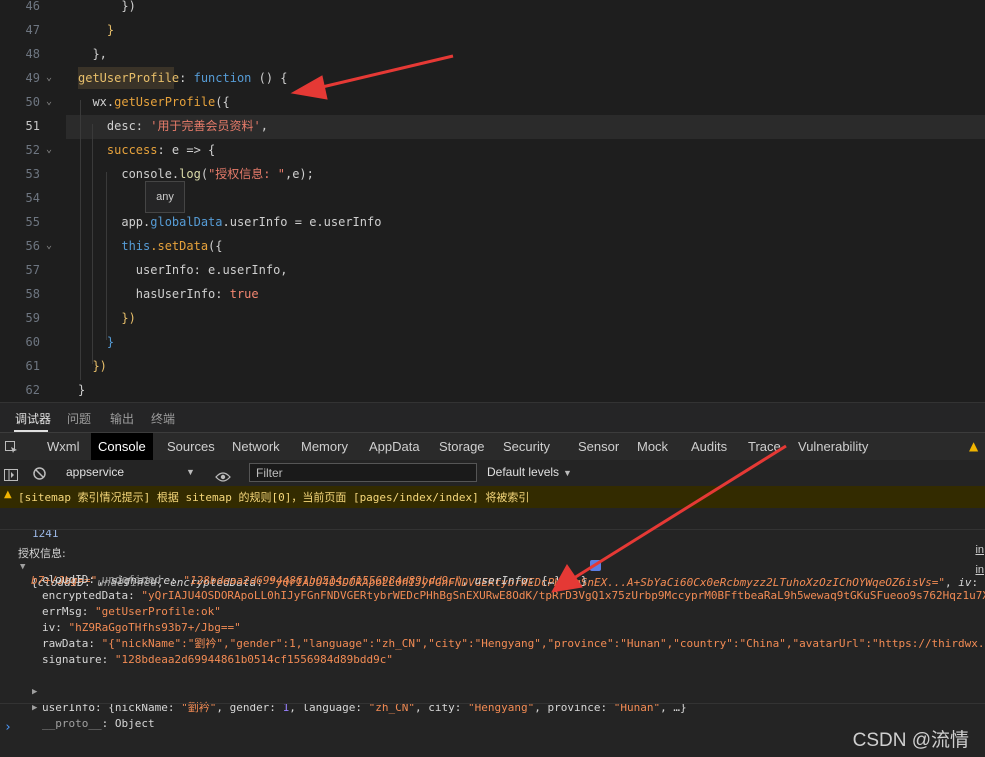  Describe the element at coordinates (122, 447) in the screenshot. I see `tab-console: Console` at that location.